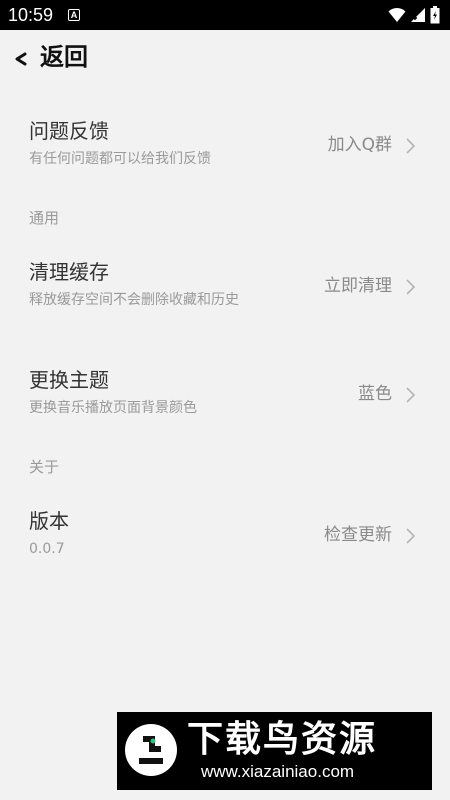 This screenshot has width=450, height=800. I want to click on clear-cache-row: 清理缓存 释放缓存空间不会删除收藏和历史 立即清理, so click(225, 288).